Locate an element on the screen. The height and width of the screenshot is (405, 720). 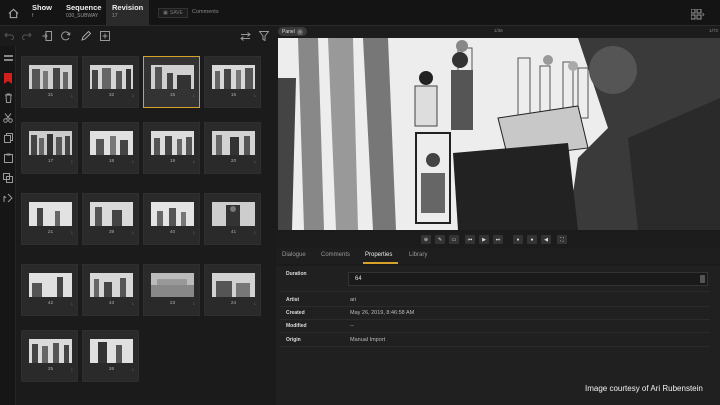
insert-panel-button is located at coordinates (47, 36).